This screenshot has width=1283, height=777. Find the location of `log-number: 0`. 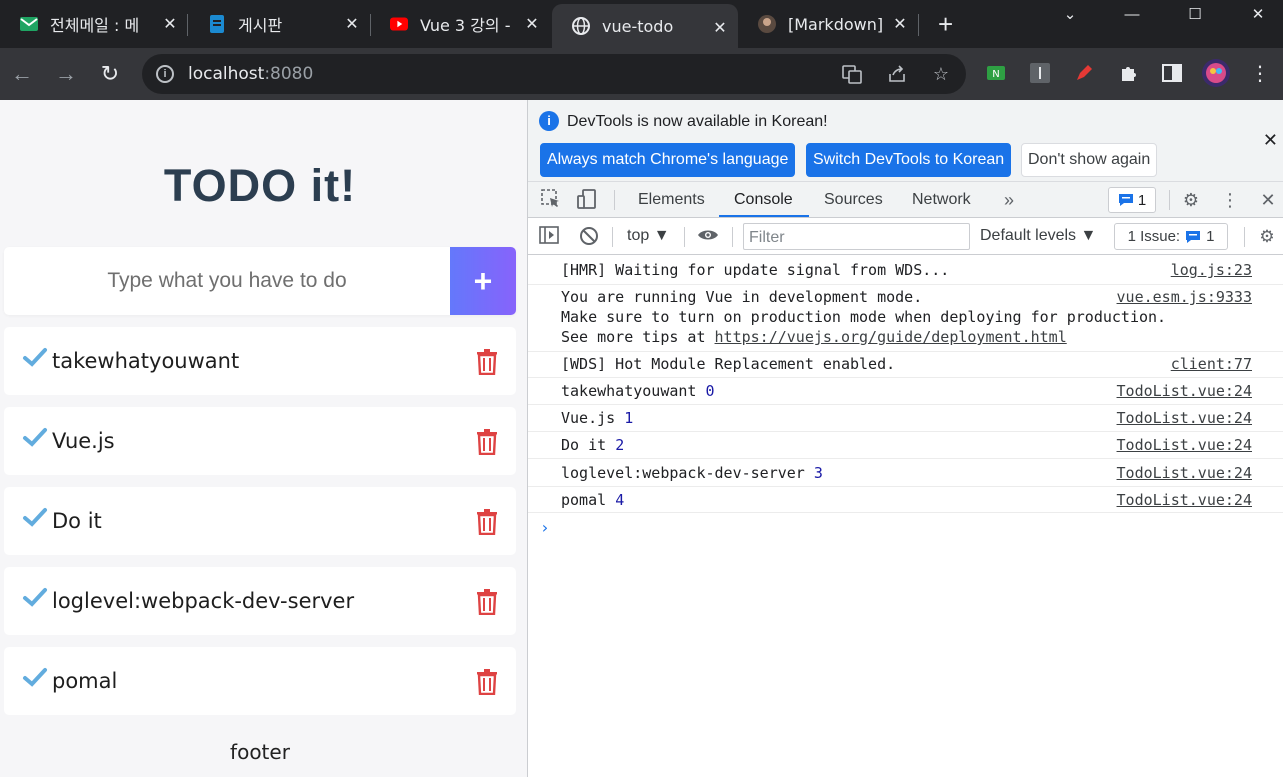

log-number: 0 is located at coordinates (710, 391).